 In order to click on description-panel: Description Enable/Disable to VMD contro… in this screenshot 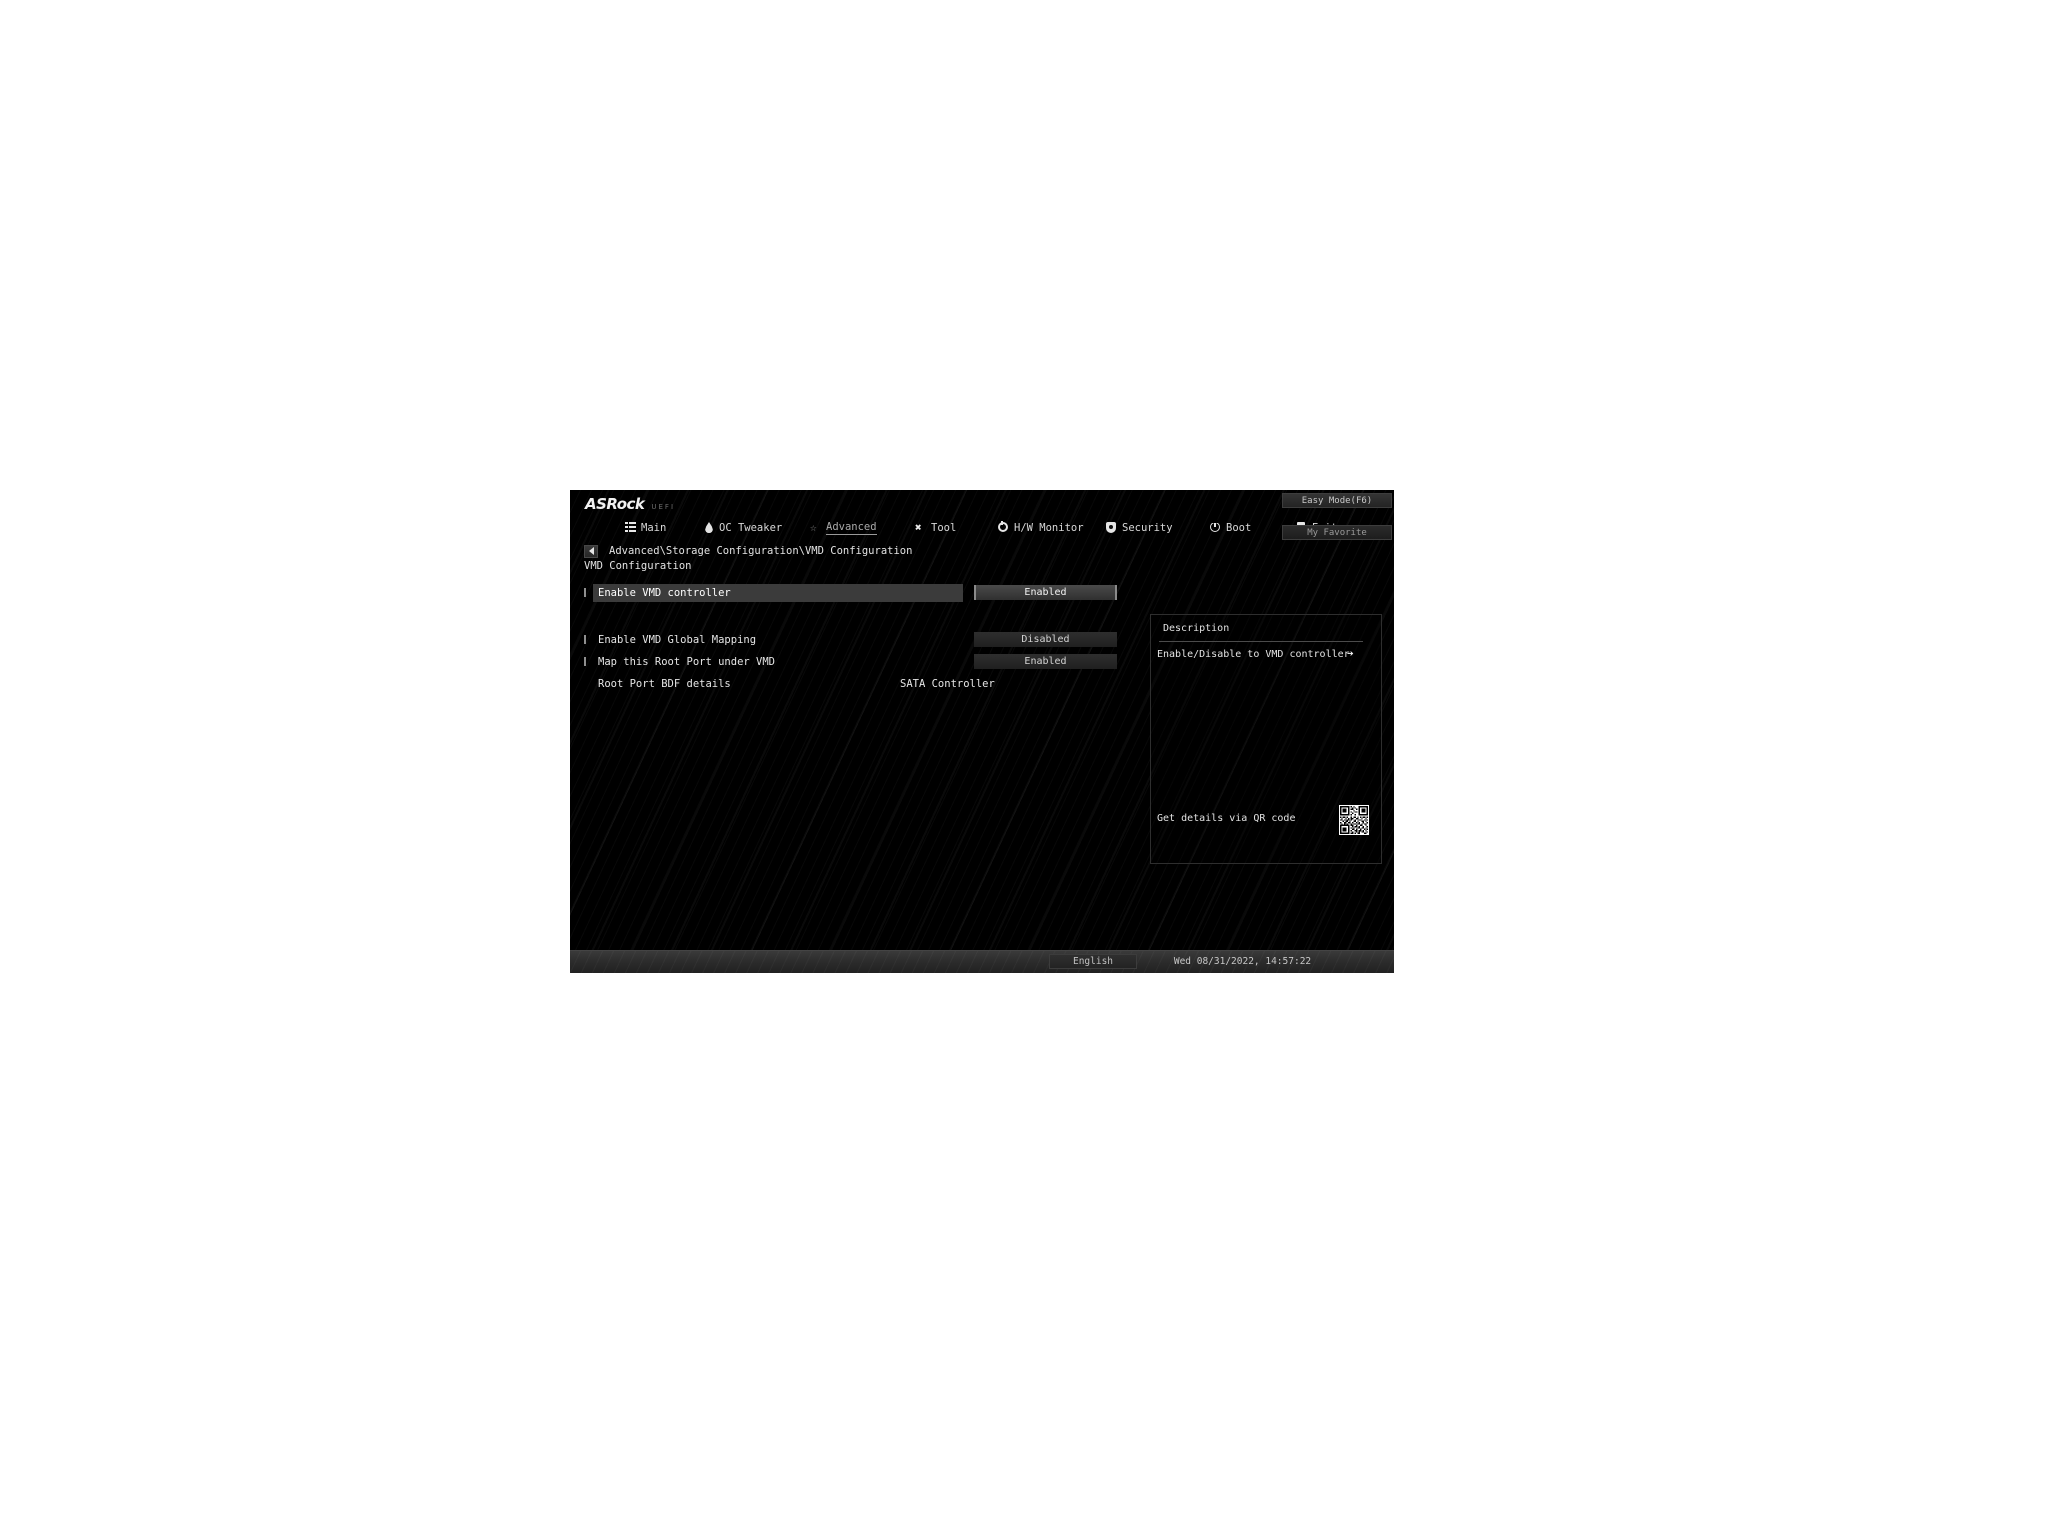, I will do `click(1266, 739)`.